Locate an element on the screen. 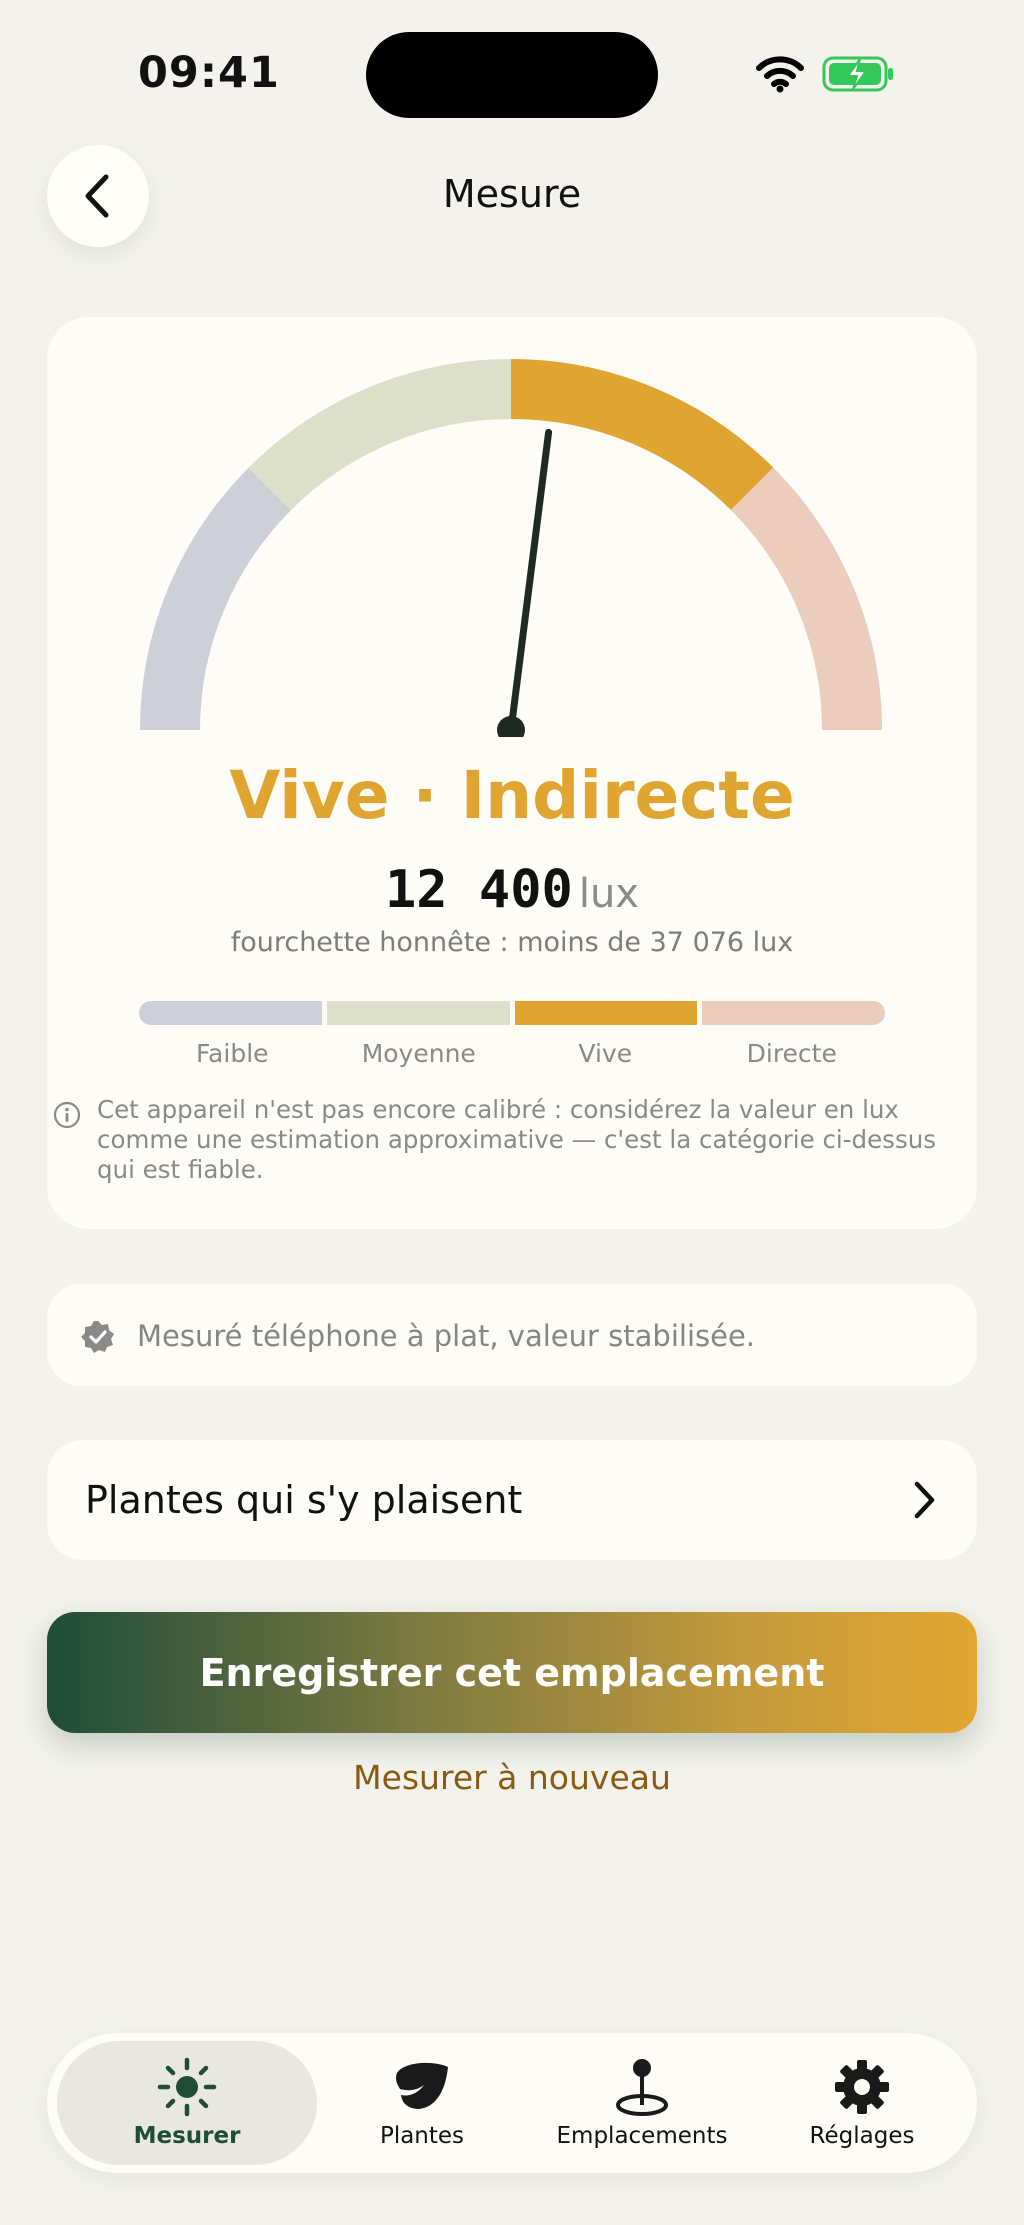 The width and height of the screenshot is (1024, 2225). scale-segment-faible is located at coordinates (230, 1013).